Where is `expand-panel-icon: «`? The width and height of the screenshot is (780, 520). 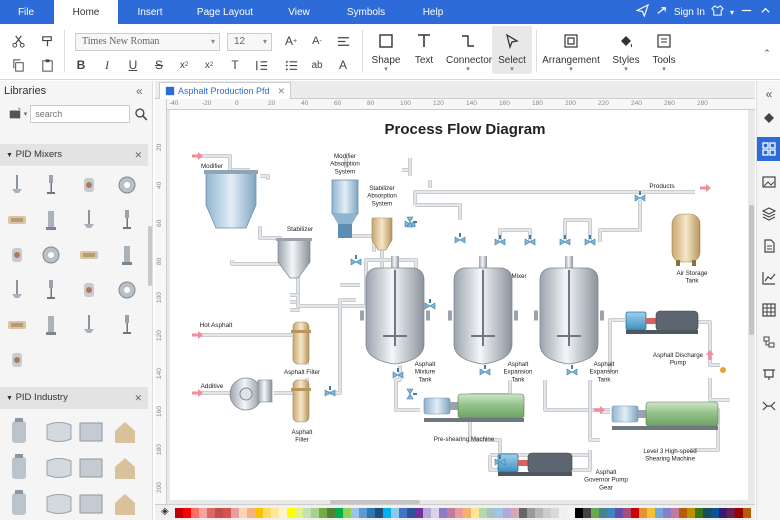 expand-panel-icon: « is located at coordinates (769, 94).